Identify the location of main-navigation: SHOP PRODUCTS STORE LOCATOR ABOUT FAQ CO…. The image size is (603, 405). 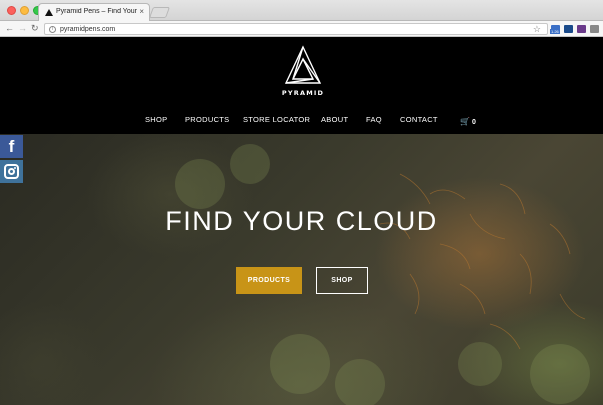
(301, 121).